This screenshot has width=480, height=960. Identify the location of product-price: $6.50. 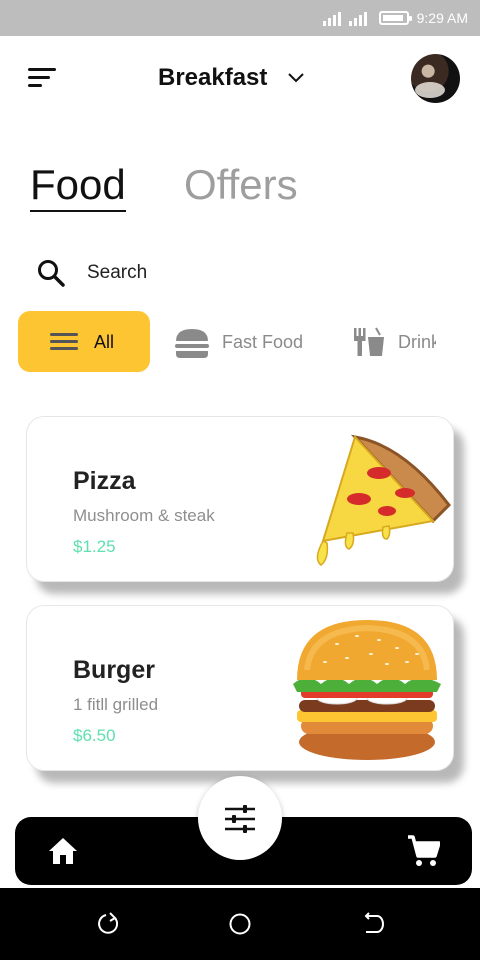
(94, 735).